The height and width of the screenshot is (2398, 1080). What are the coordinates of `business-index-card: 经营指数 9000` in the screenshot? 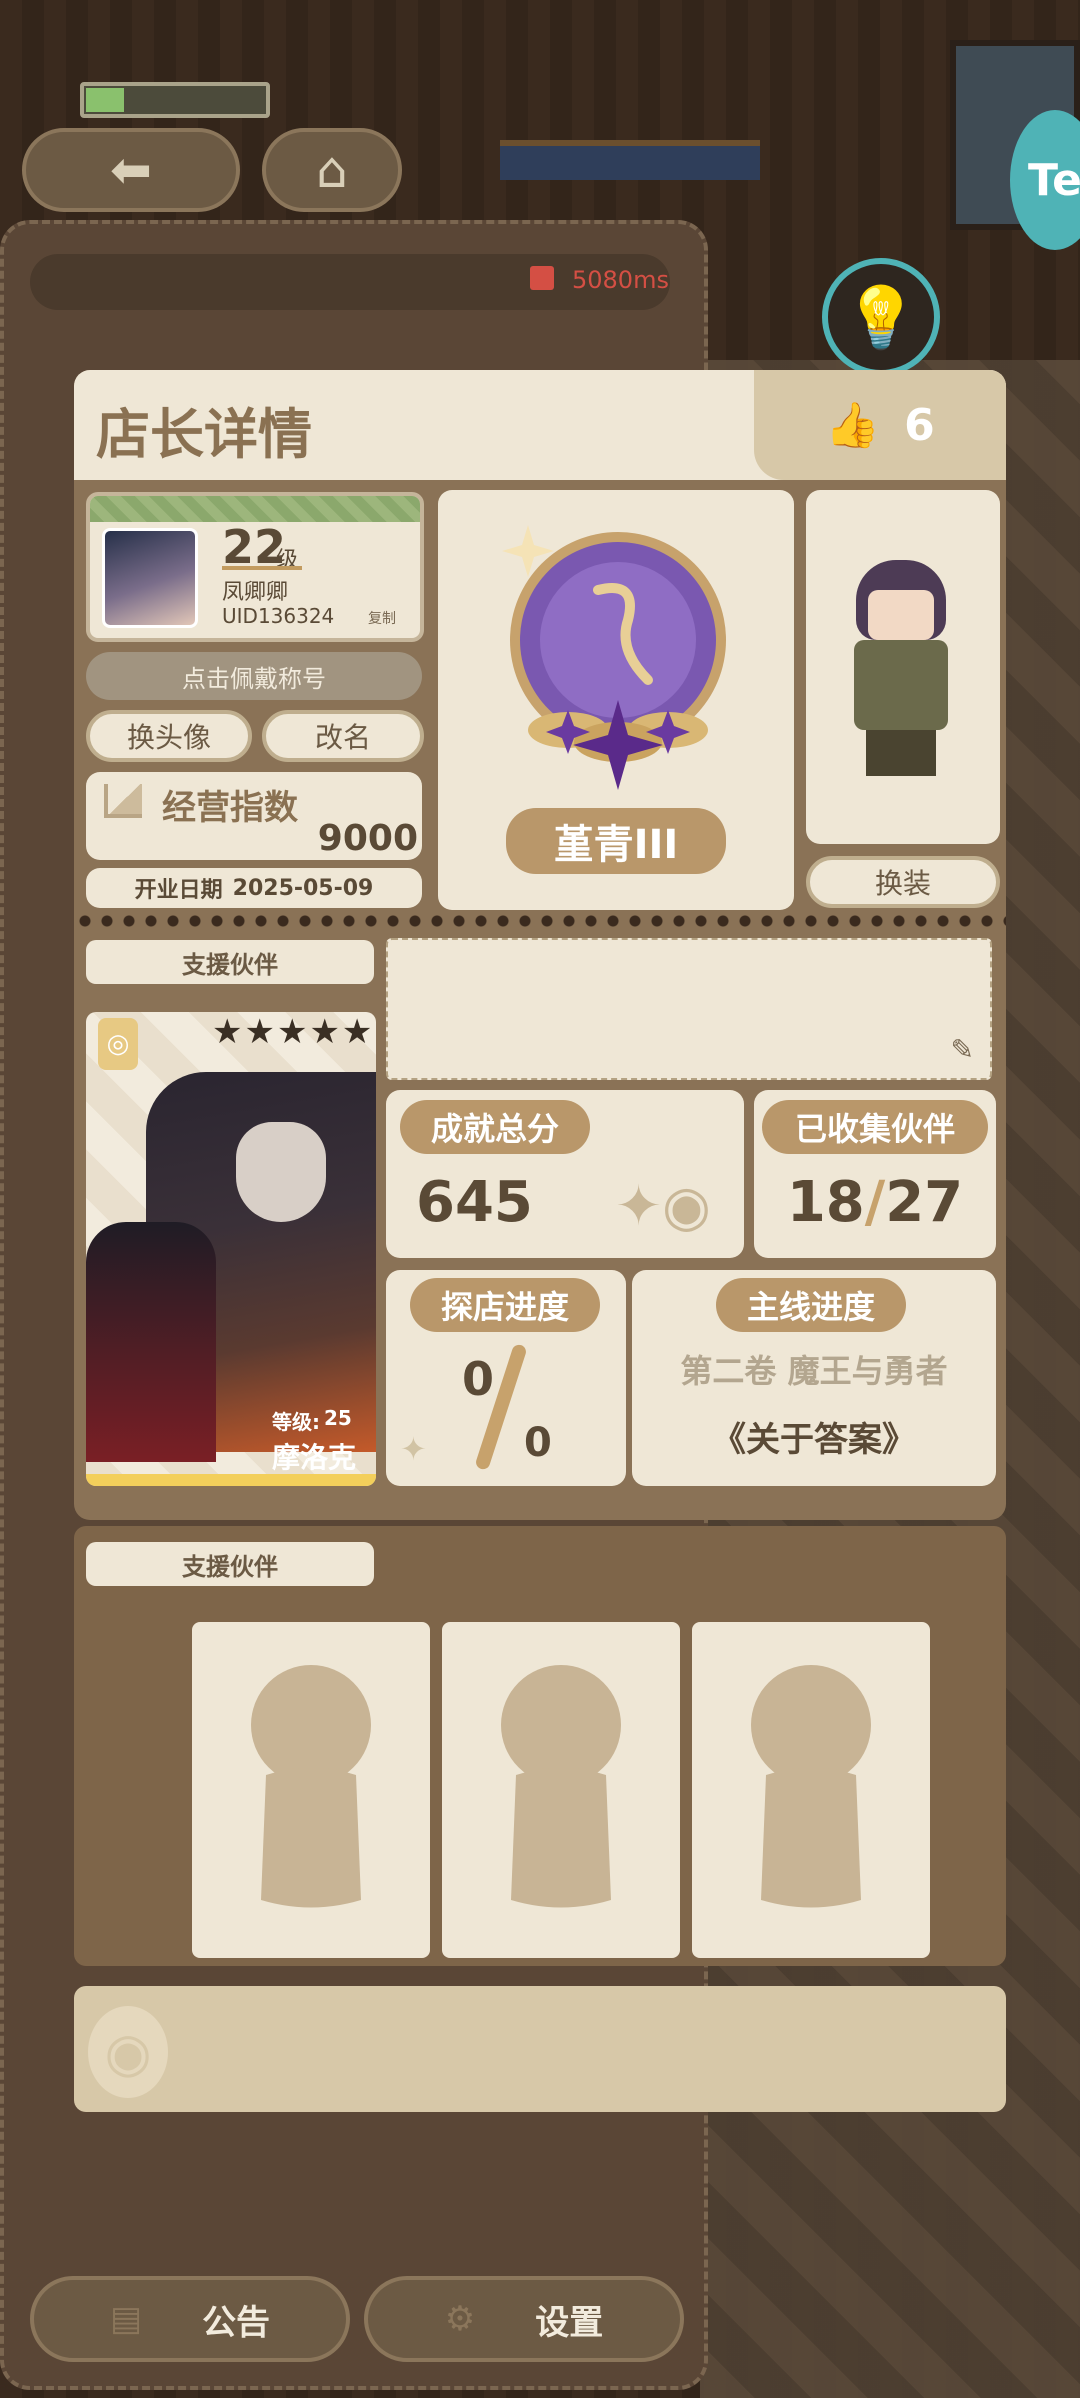 It's located at (254, 816).